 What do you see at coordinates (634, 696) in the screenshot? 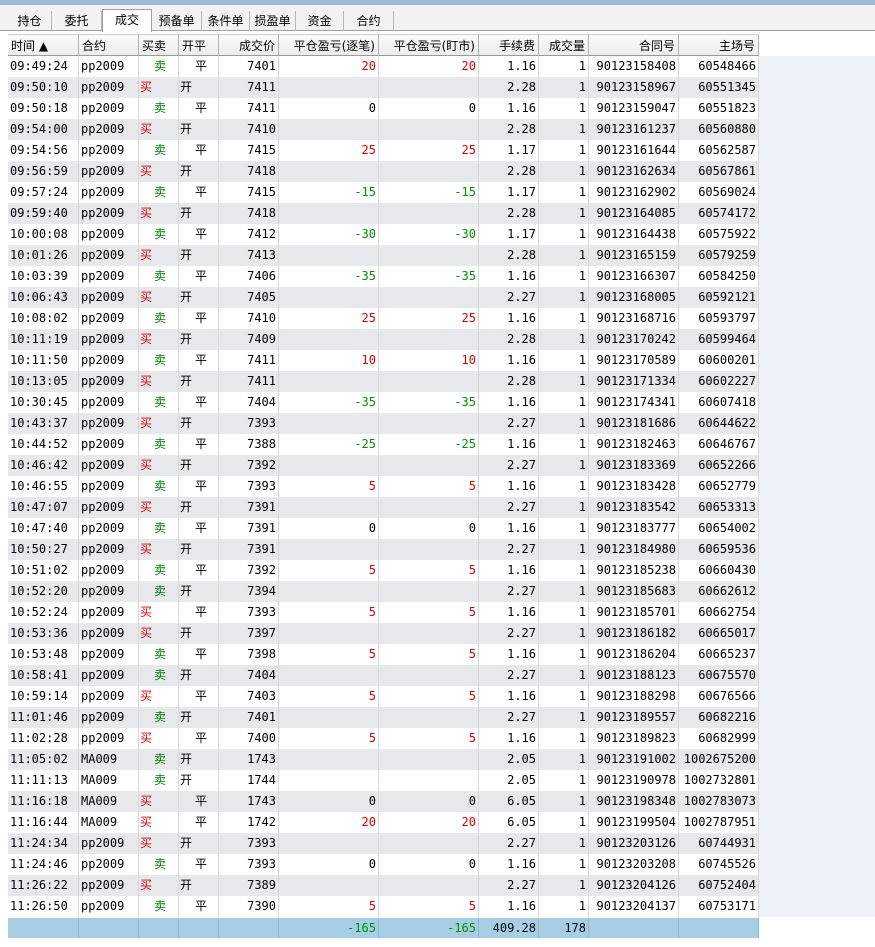
I see `cell-contract-no: 90123188298` at bounding box center [634, 696].